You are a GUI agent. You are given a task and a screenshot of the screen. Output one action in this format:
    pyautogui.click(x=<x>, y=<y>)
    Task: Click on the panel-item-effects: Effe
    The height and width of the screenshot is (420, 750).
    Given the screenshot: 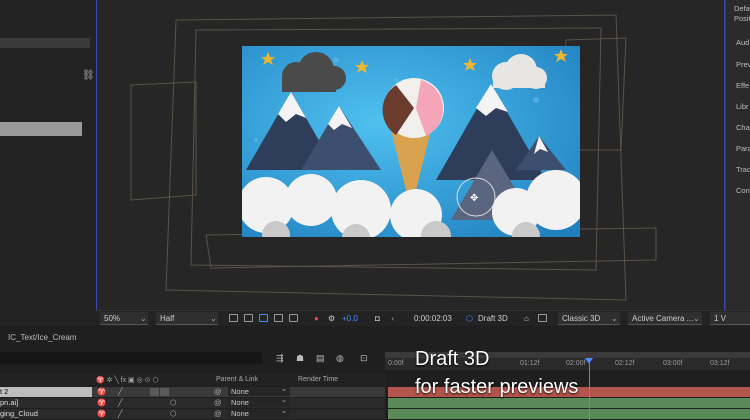 What is the action you would take?
    pyautogui.click(x=742, y=85)
    